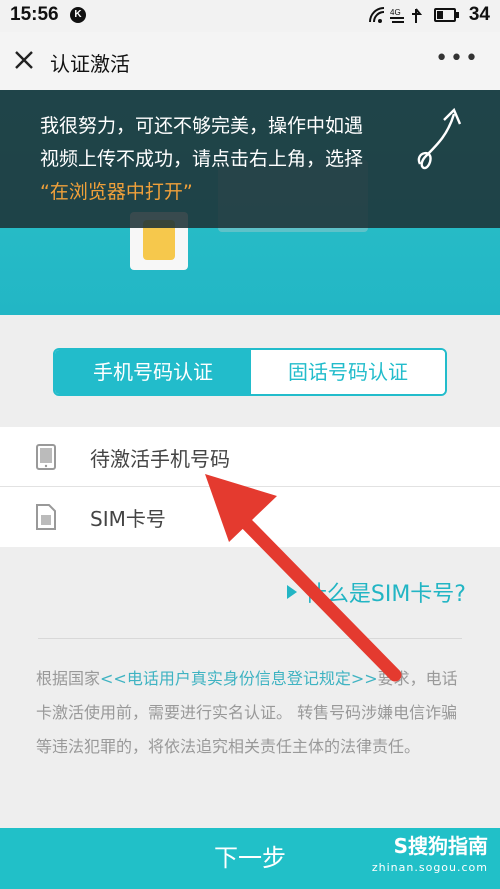  I want to click on more-menu-icon: •••, so click(457, 58).